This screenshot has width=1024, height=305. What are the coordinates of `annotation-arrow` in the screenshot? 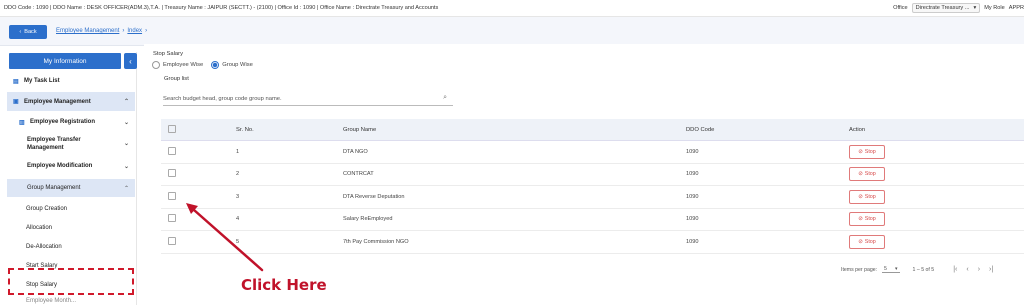 It's located at (225, 237).